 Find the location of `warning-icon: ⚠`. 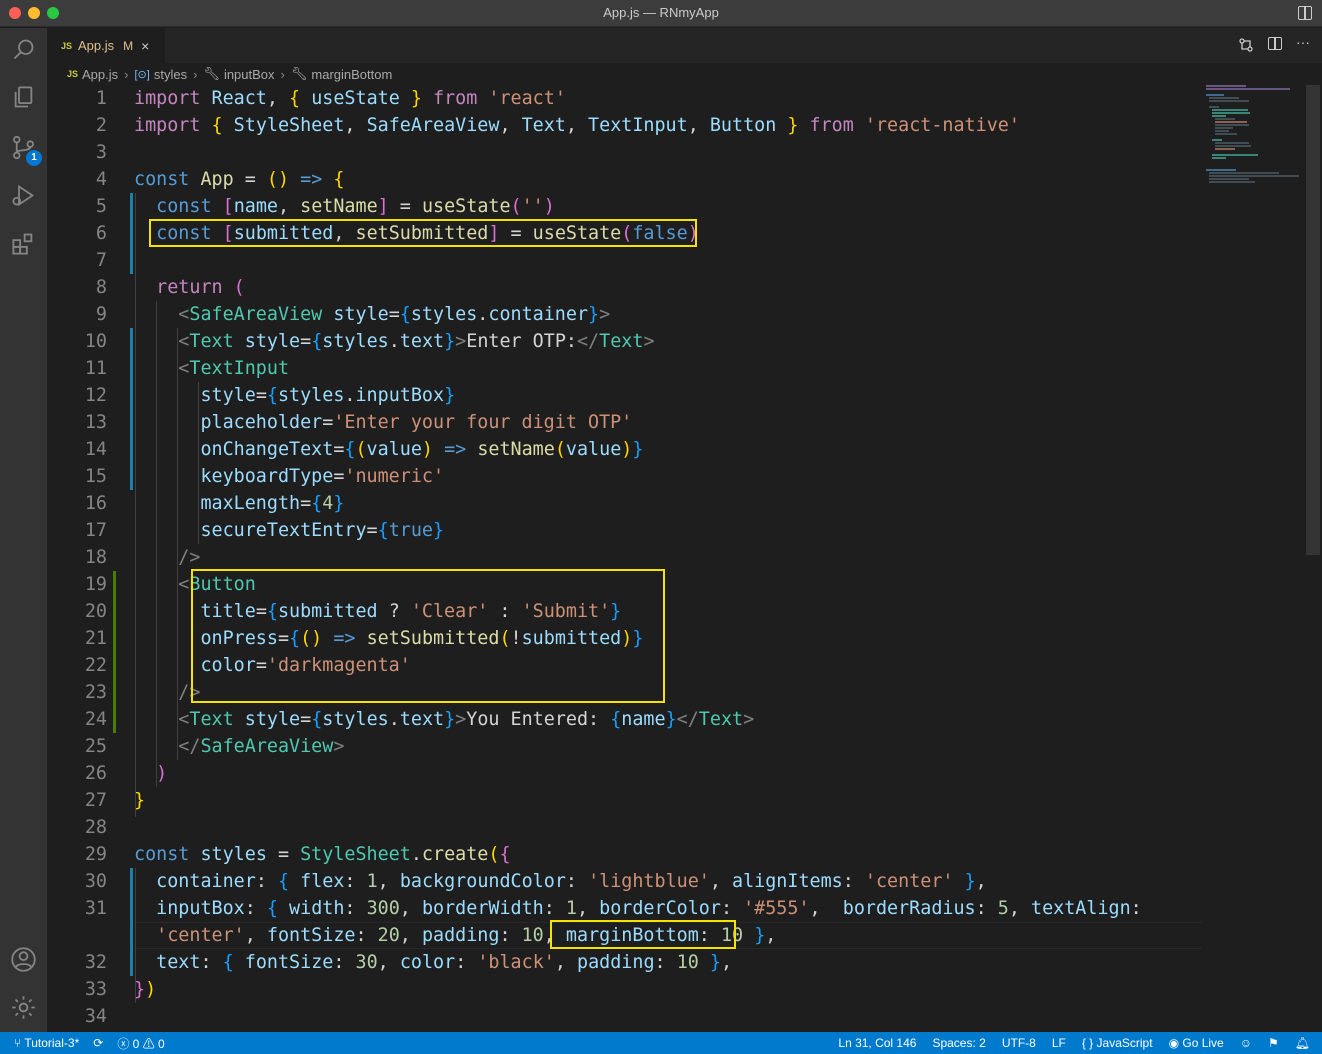

warning-icon: ⚠ is located at coordinates (150, 1043).